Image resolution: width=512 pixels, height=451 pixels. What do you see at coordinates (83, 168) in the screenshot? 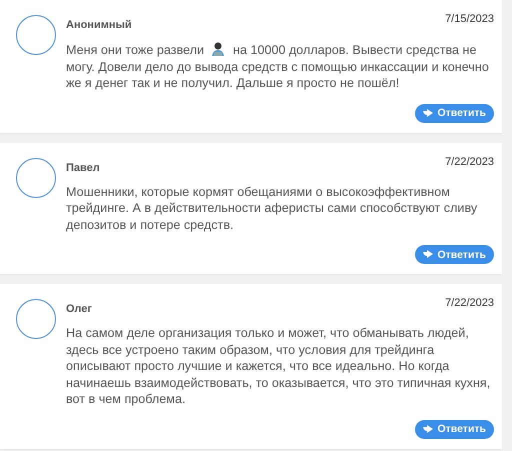
I see `author-name: Павел` at bounding box center [83, 168].